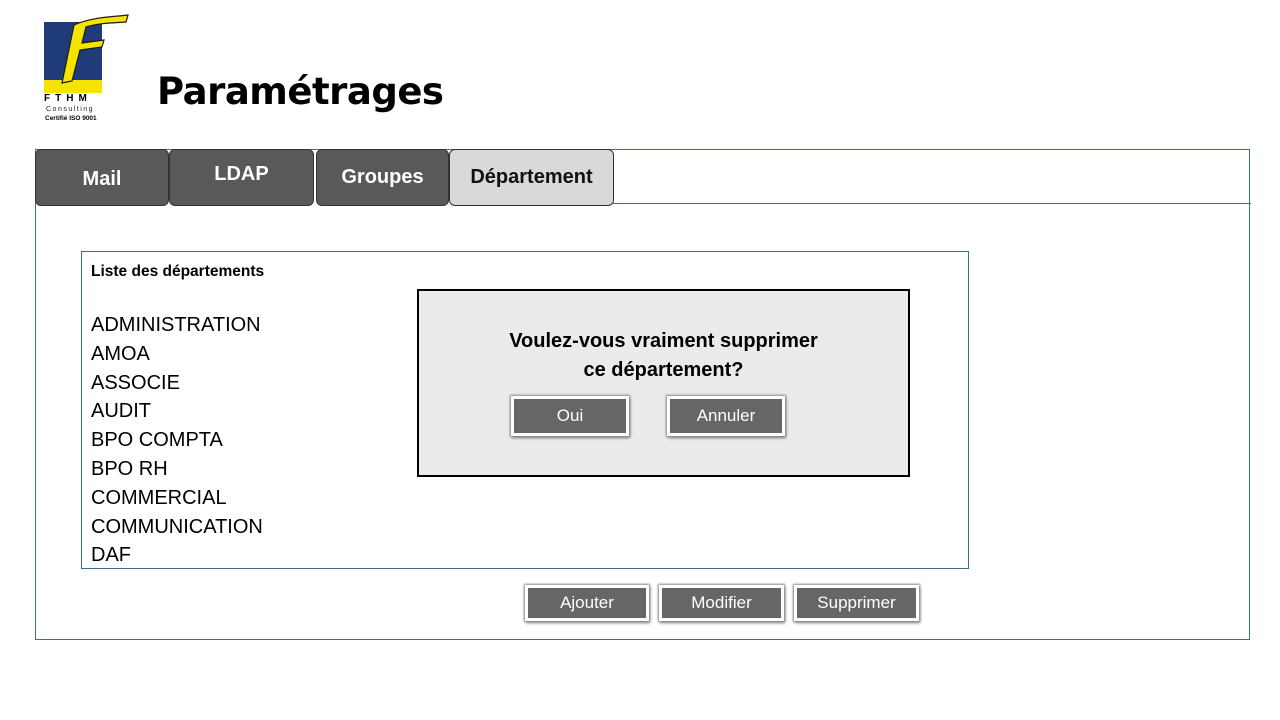 Image resolution: width=1280 pixels, height=720 pixels. I want to click on company-logo: FTHM Consulting Certifié ISO 9001, so click(85, 69).